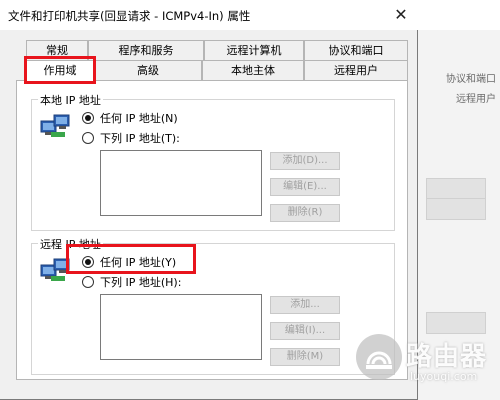  I want to click on scope-tab-highlight, so click(60, 70).